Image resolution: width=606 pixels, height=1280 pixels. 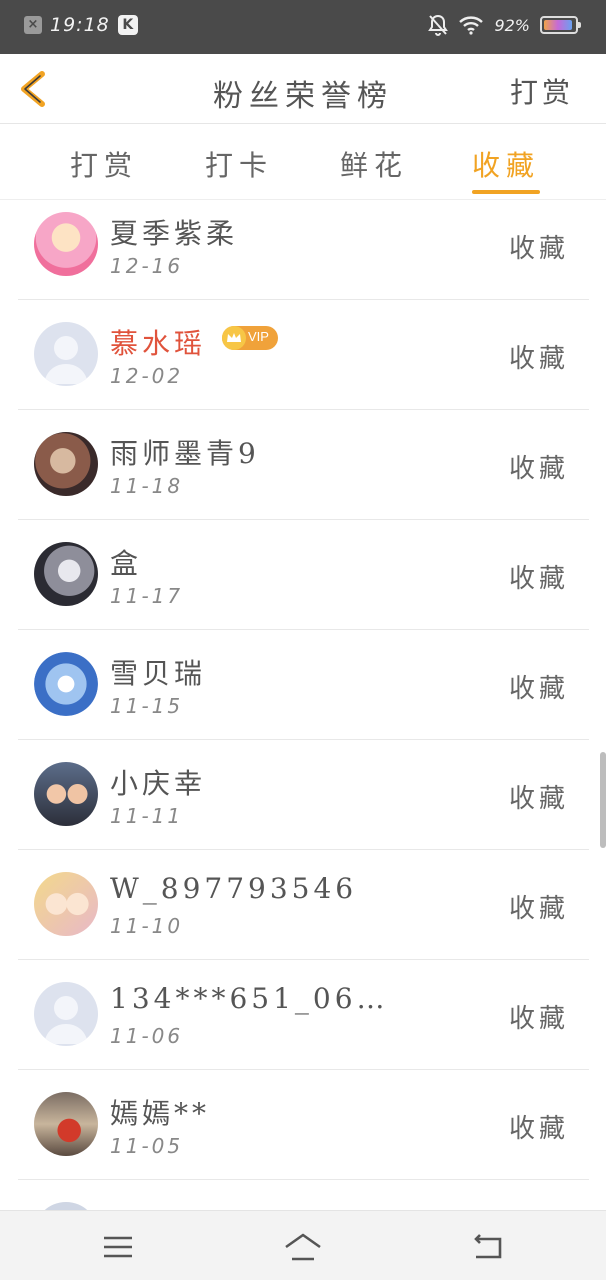 What do you see at coordinates (126, 563) in the screenshot?
I see `user-name: 盒` at bounding box center [126, 563].